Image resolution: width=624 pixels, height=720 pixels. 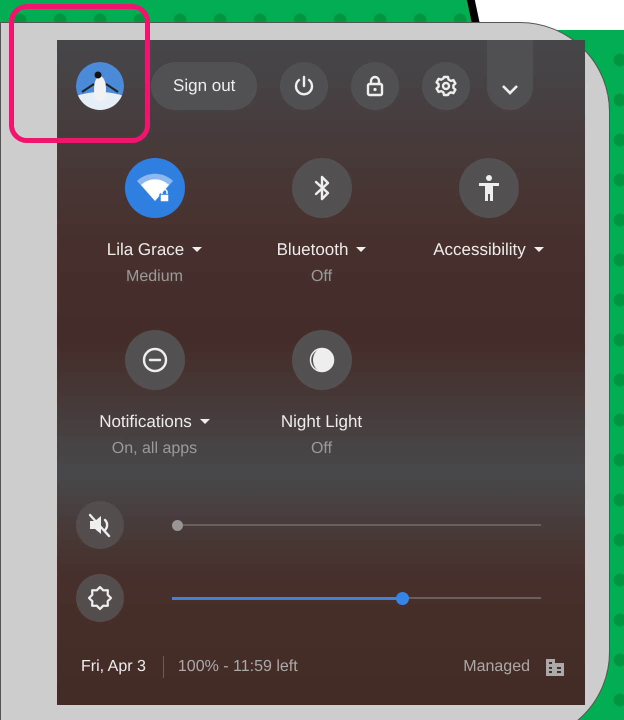 I want to click on sun-outline-icon, so click(x=100, y=598).